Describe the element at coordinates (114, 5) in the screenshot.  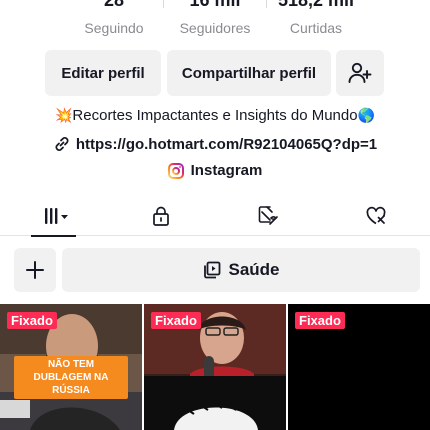
I see `following-count: 28` at that location.